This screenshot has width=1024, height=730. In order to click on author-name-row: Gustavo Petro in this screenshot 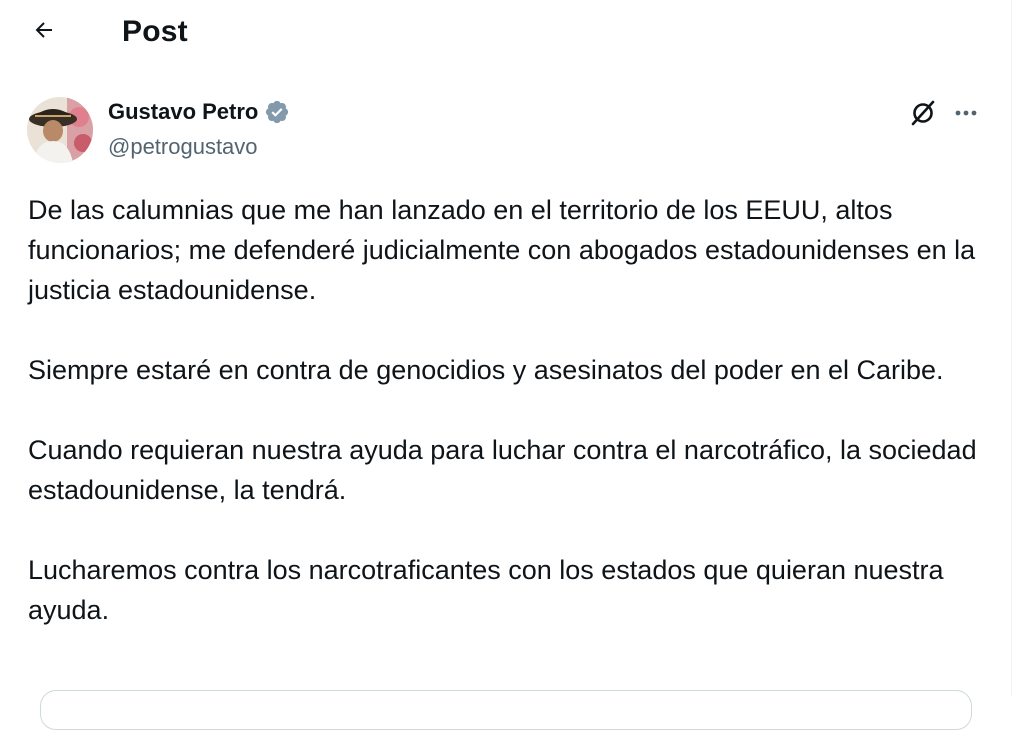, I will do `click(199, 112)`.